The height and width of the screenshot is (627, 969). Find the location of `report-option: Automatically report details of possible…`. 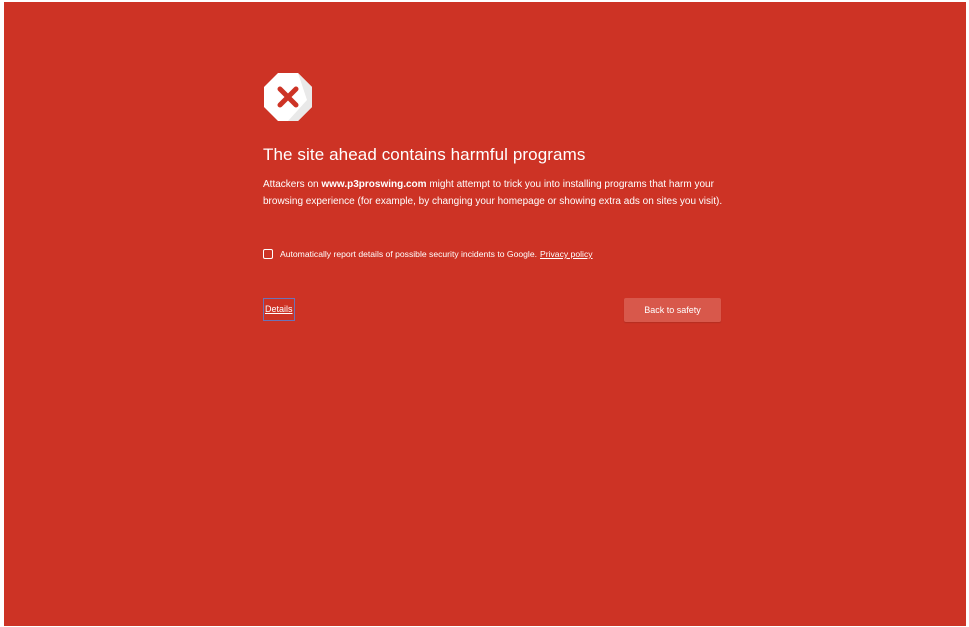

report-option: Automatically report details of possible… is located at coordinates (428, 254).